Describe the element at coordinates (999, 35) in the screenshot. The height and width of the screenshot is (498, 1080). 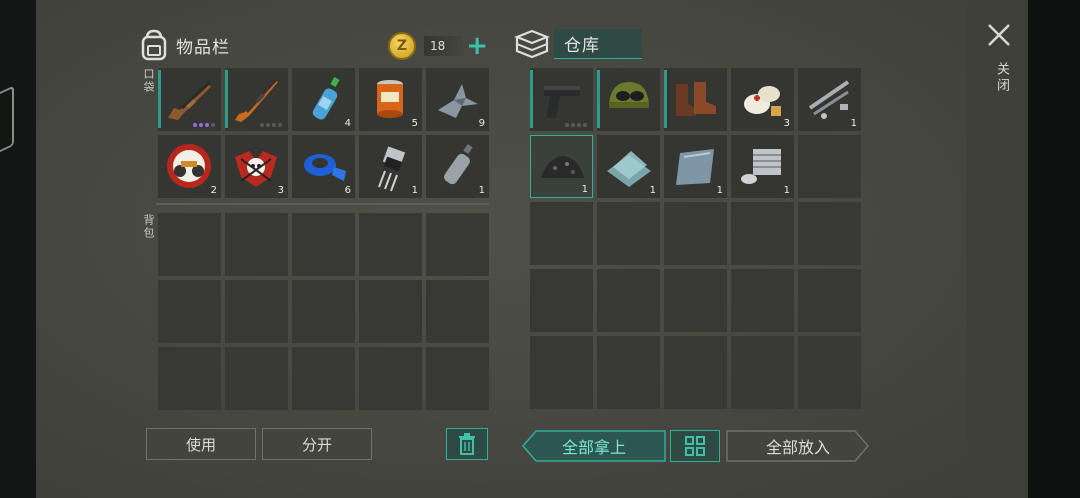
I see `close-icon` at that location.